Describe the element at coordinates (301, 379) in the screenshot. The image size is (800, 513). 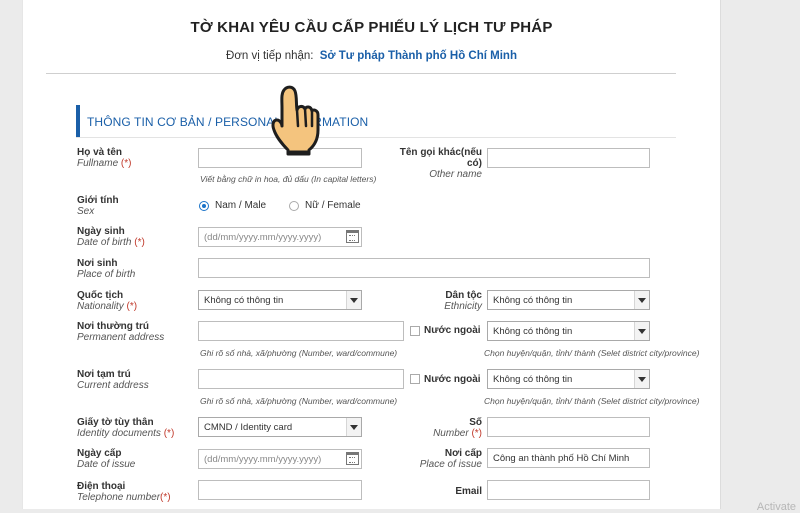
I see `current-address-input` at that location.